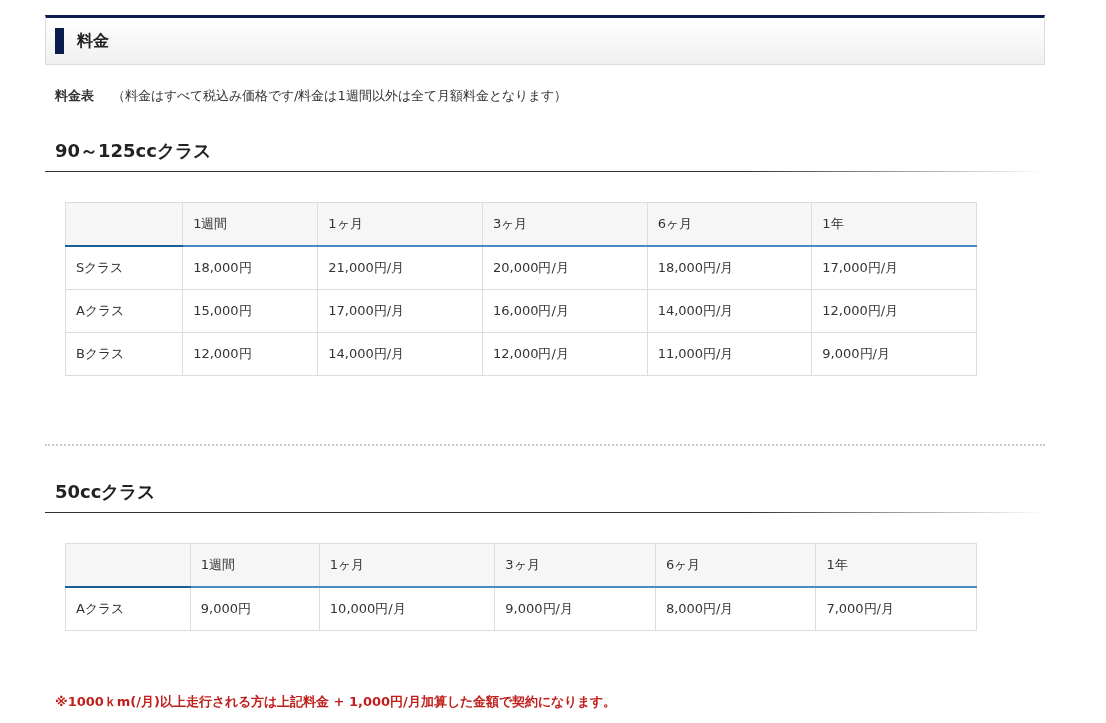 The image size is (1106, 723). Describe the element at coordinates (896, 609) in the screenshot. I see `table-cell: 7,000円/月` at that location.